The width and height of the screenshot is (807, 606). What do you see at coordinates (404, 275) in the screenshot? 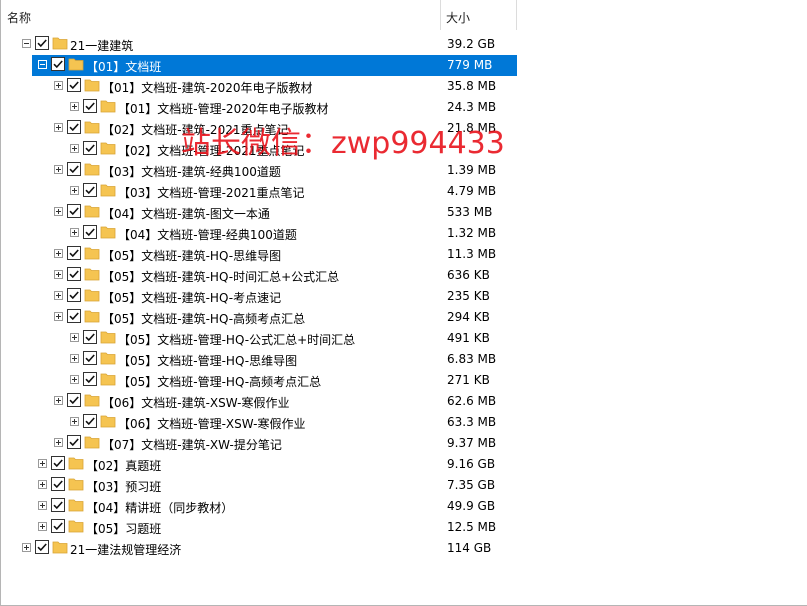
I see `tree-row: 【05】文档班-建筑-HQ-时间汇总+公式汇总 636 KB` at bounding box center [404, 275].